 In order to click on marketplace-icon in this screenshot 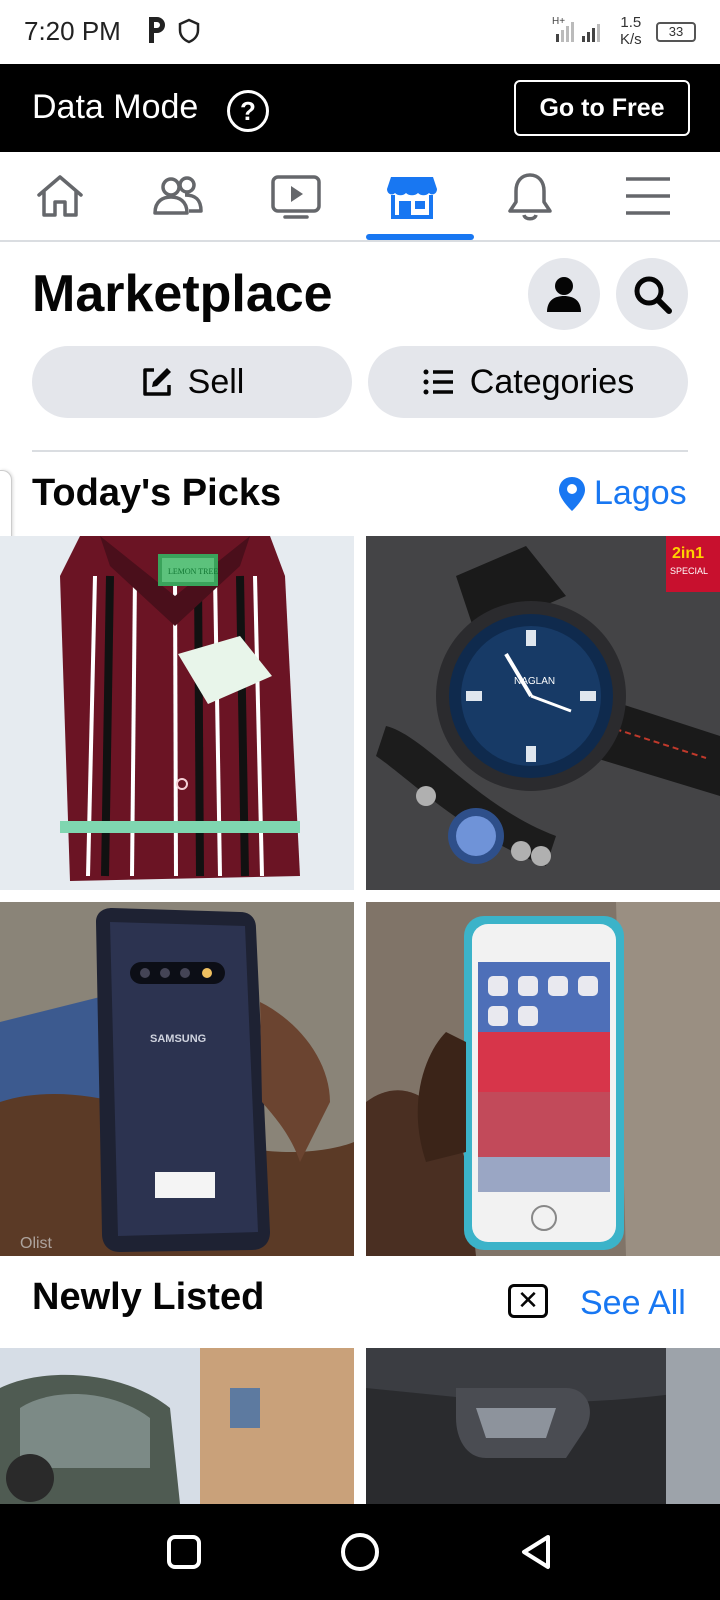, I will do `click(412, 198)`.